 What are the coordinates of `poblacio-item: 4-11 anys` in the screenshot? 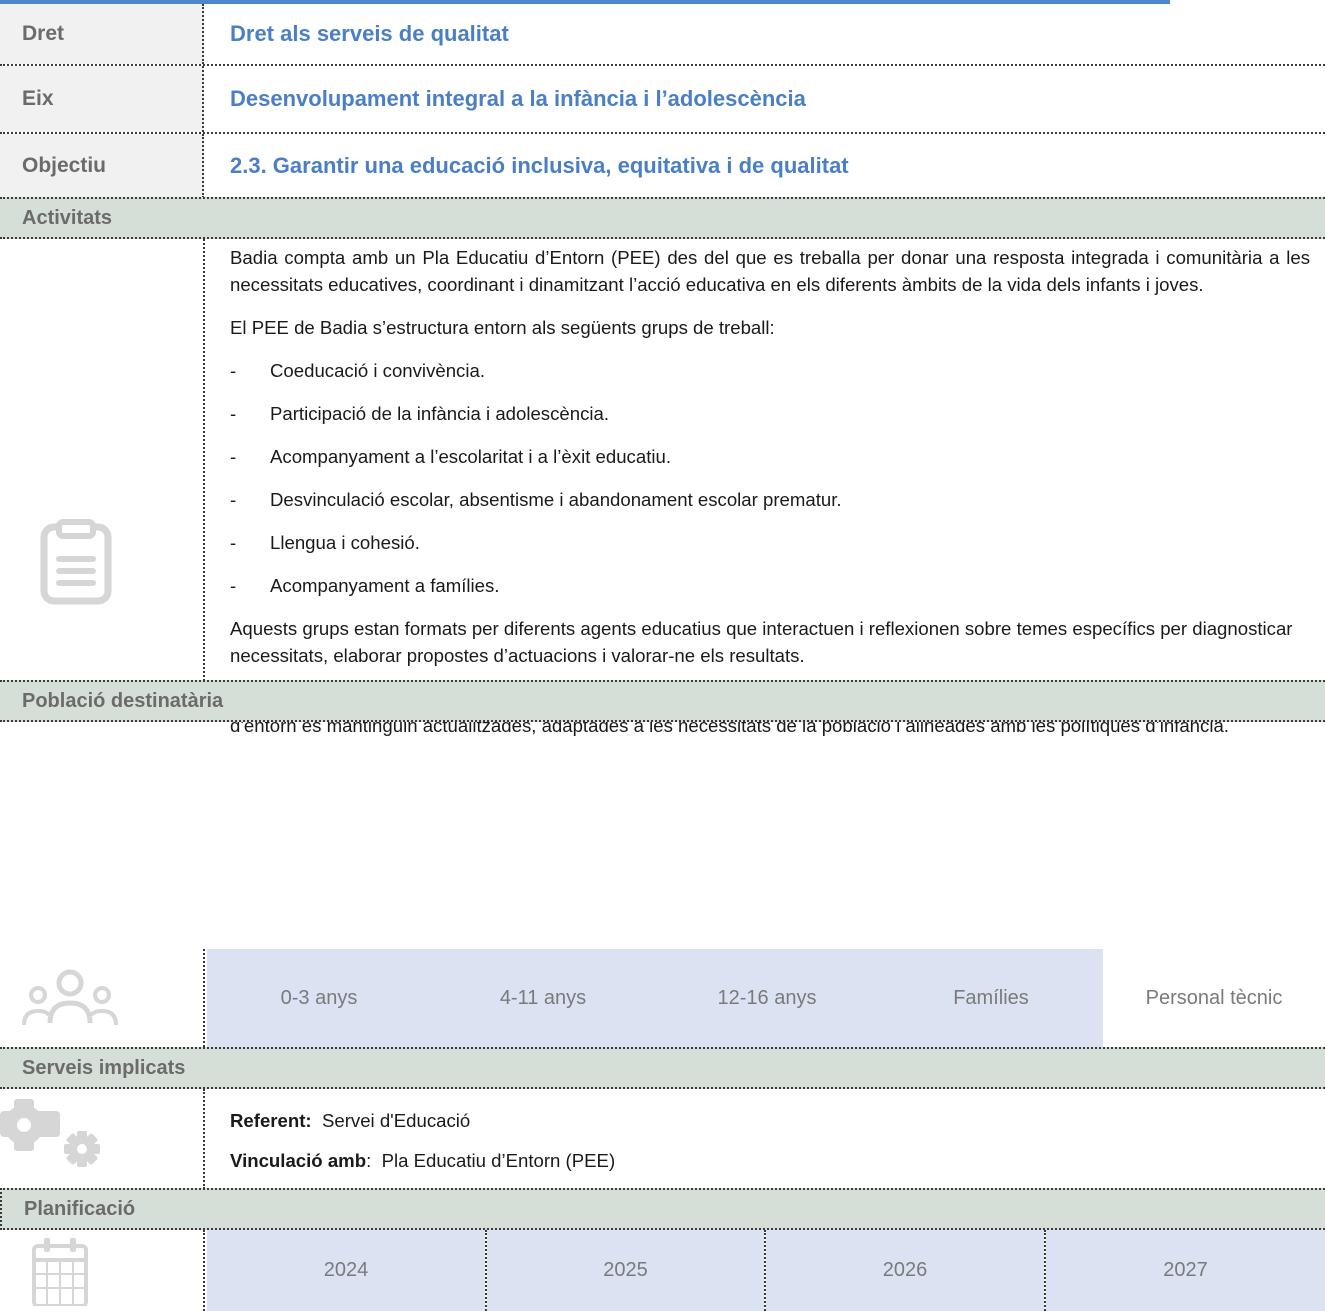 It's located at (543, 997).